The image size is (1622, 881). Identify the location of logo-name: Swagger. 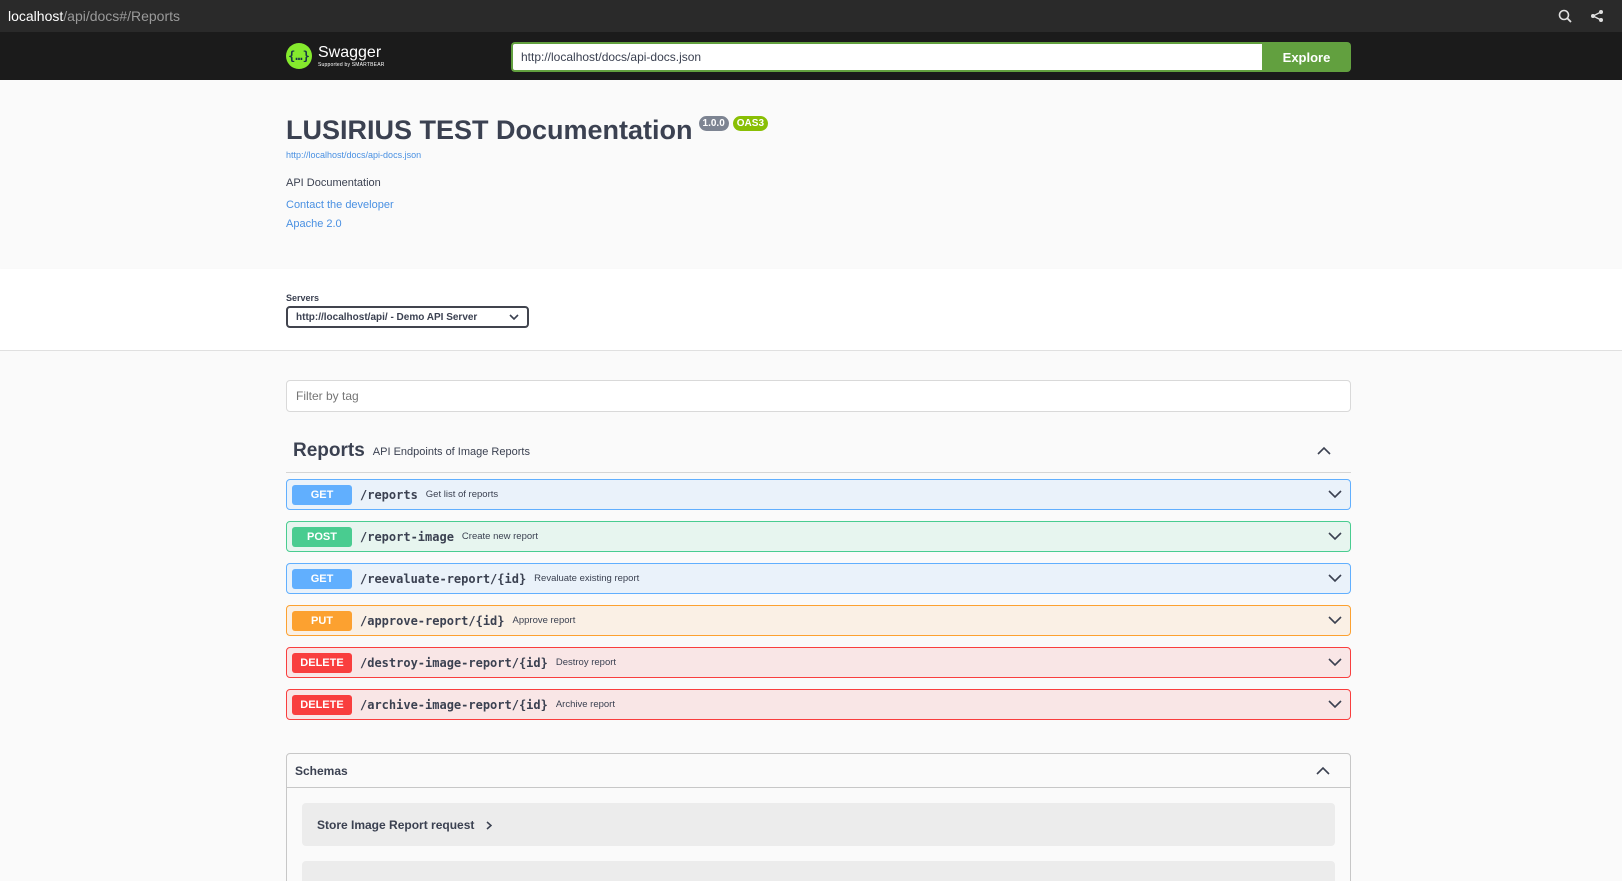
(350, 52).